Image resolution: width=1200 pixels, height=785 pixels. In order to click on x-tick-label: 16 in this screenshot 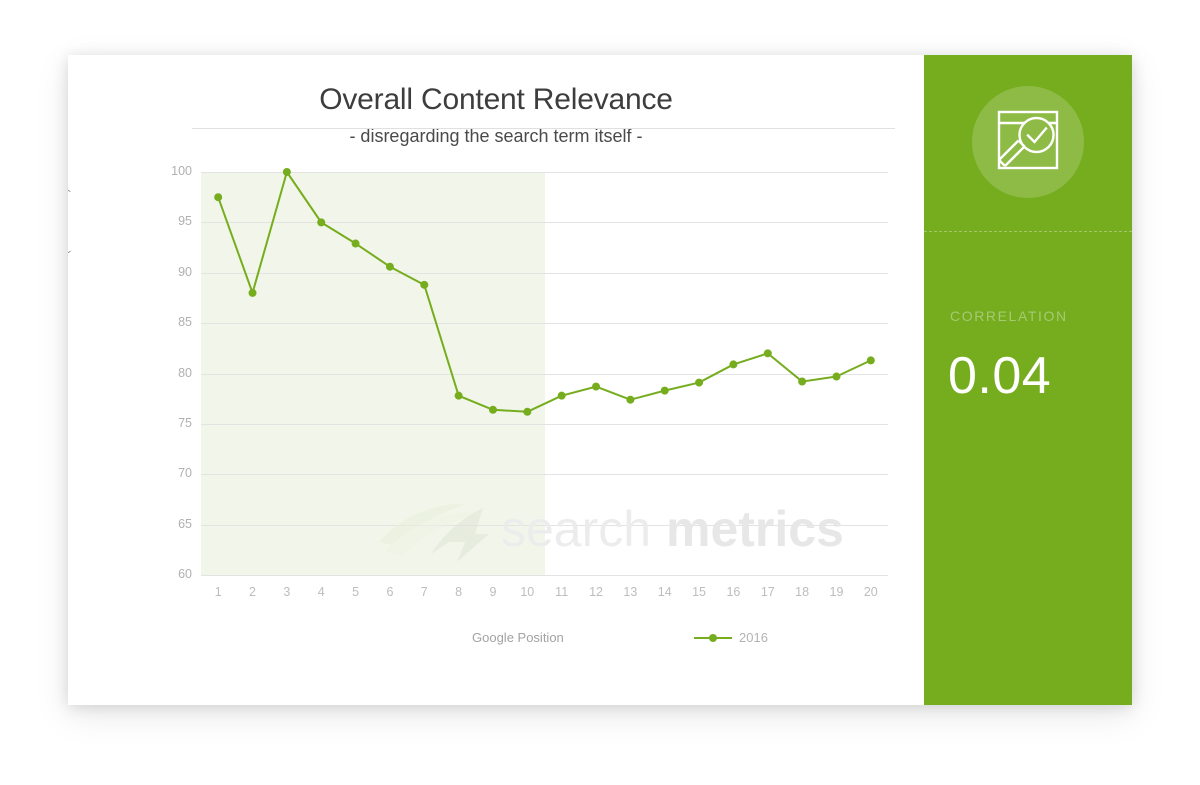, I will do `click(733, 592)`.